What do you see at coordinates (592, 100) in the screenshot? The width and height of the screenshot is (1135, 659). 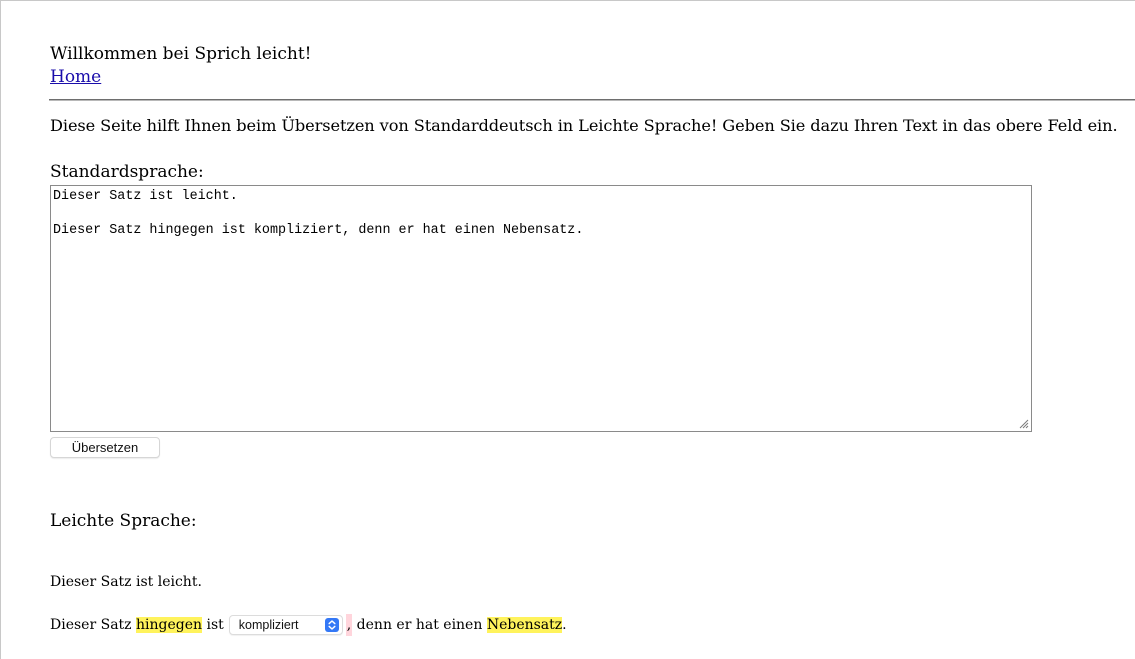 I see `horizontal-rule` at bounding box center [592, 100].